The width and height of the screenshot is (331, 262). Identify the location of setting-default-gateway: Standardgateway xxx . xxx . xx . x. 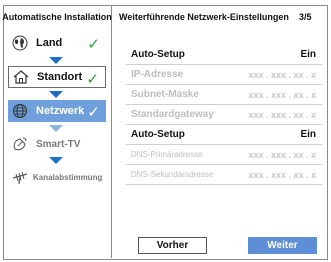
(224, 115).